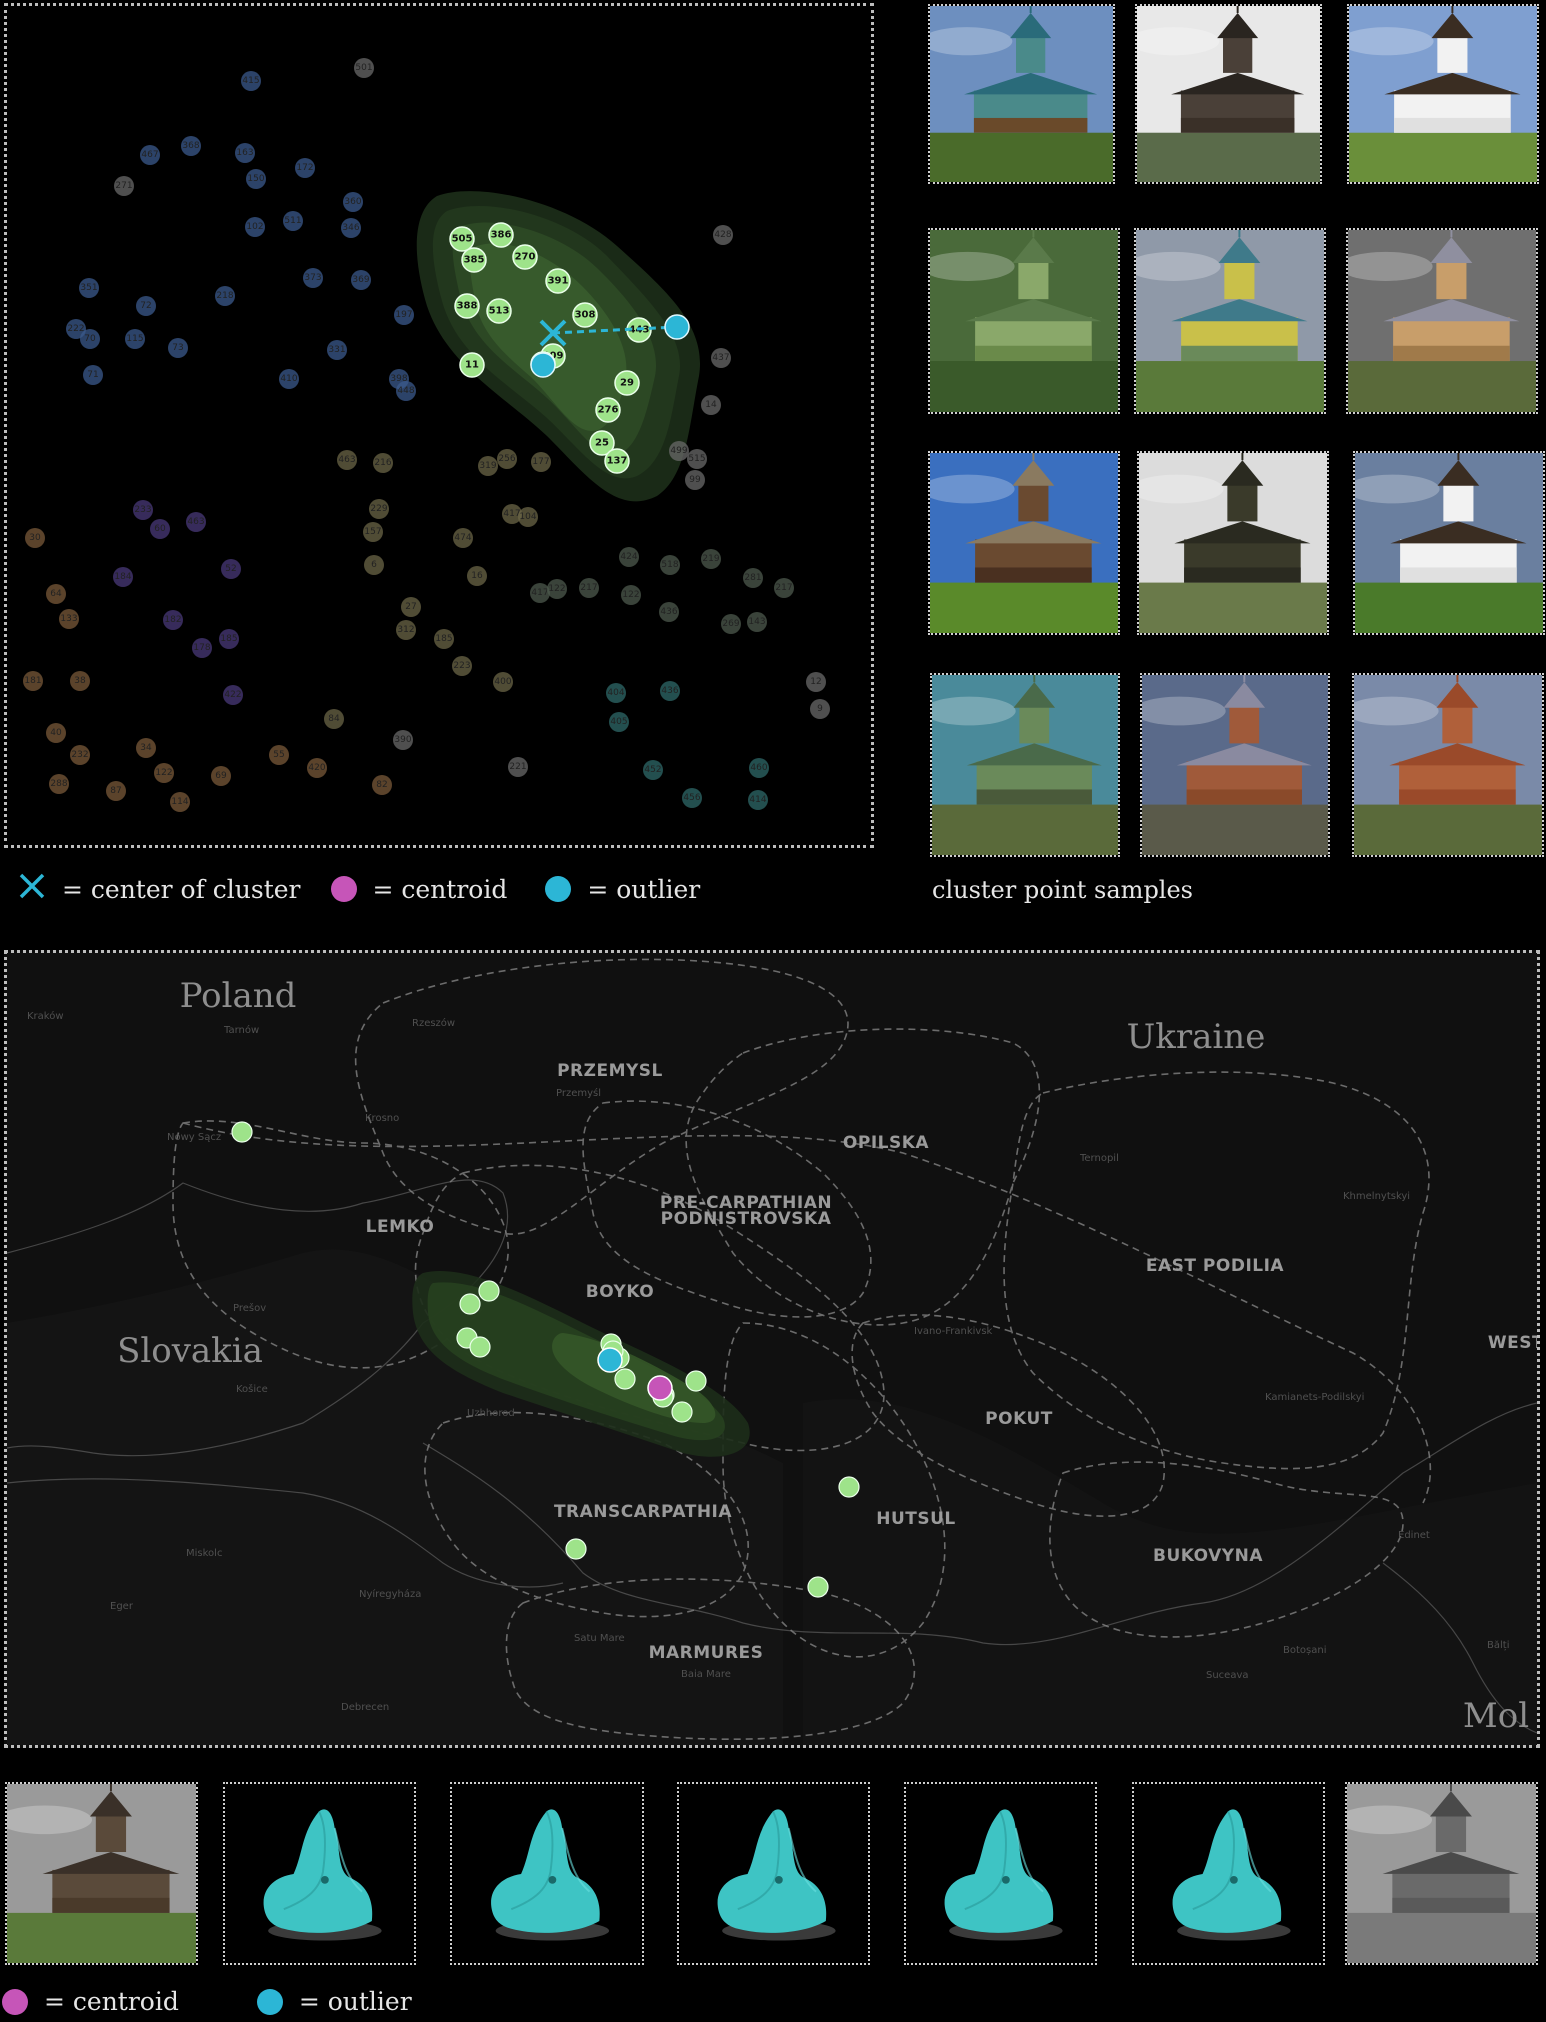  Describe the element at coordinates (669, 565) in the screenshot. I see `svg-text: 518` at that location.